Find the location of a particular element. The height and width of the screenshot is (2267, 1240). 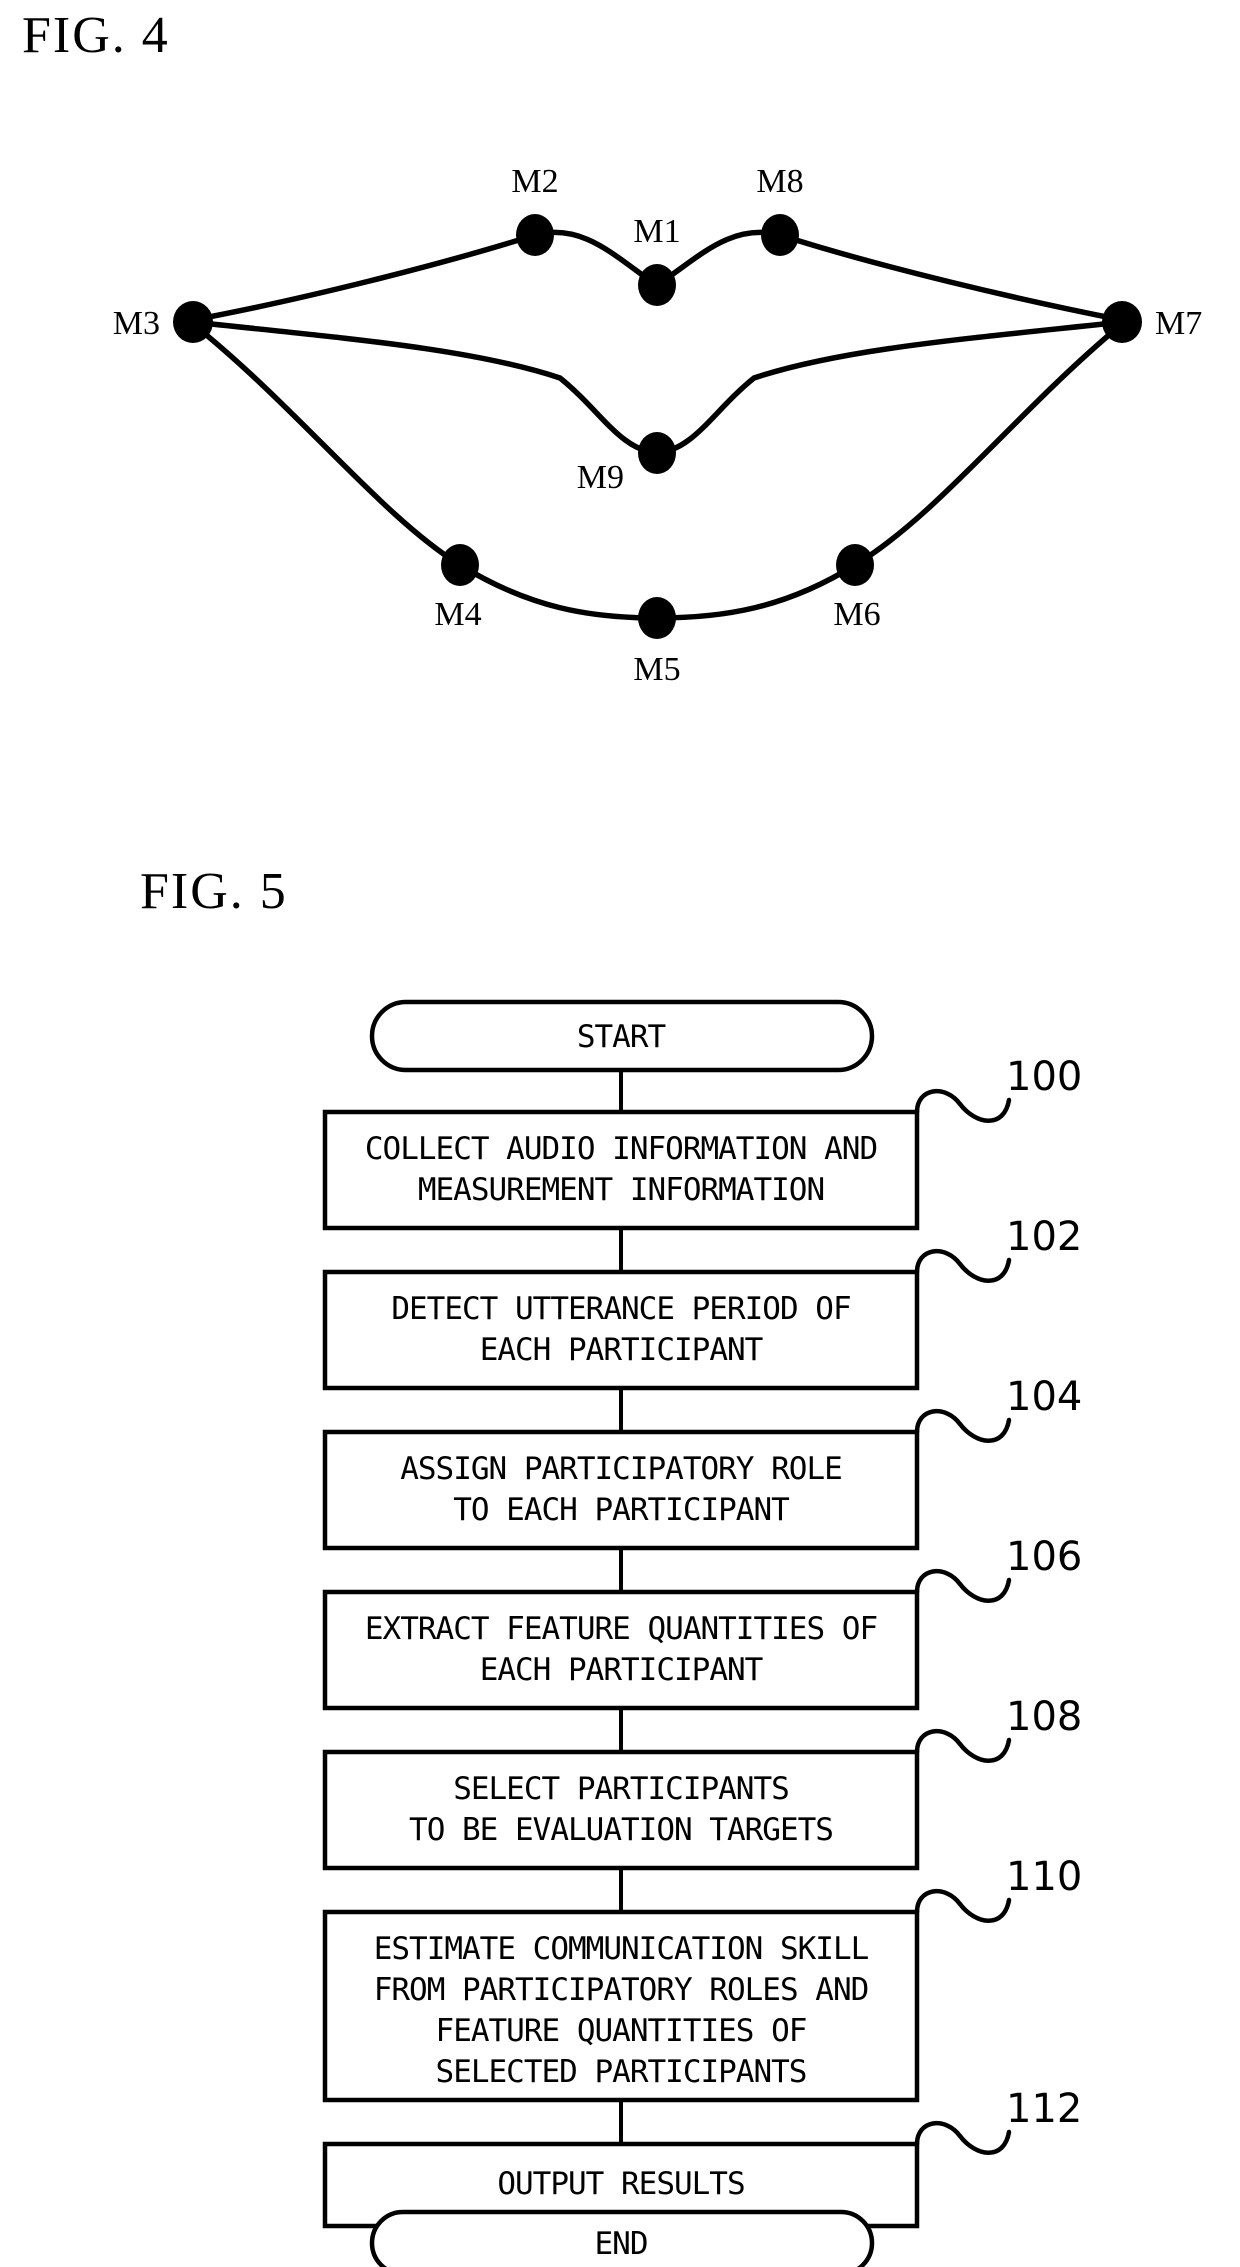

marker-m6 is located at coordinates (855, 565).